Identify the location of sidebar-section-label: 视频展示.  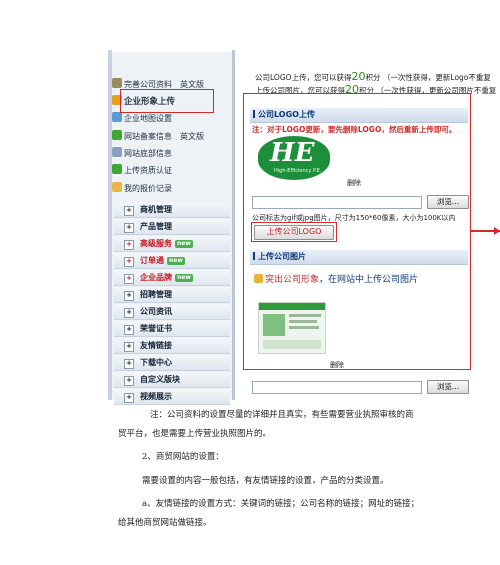
(156, 396).